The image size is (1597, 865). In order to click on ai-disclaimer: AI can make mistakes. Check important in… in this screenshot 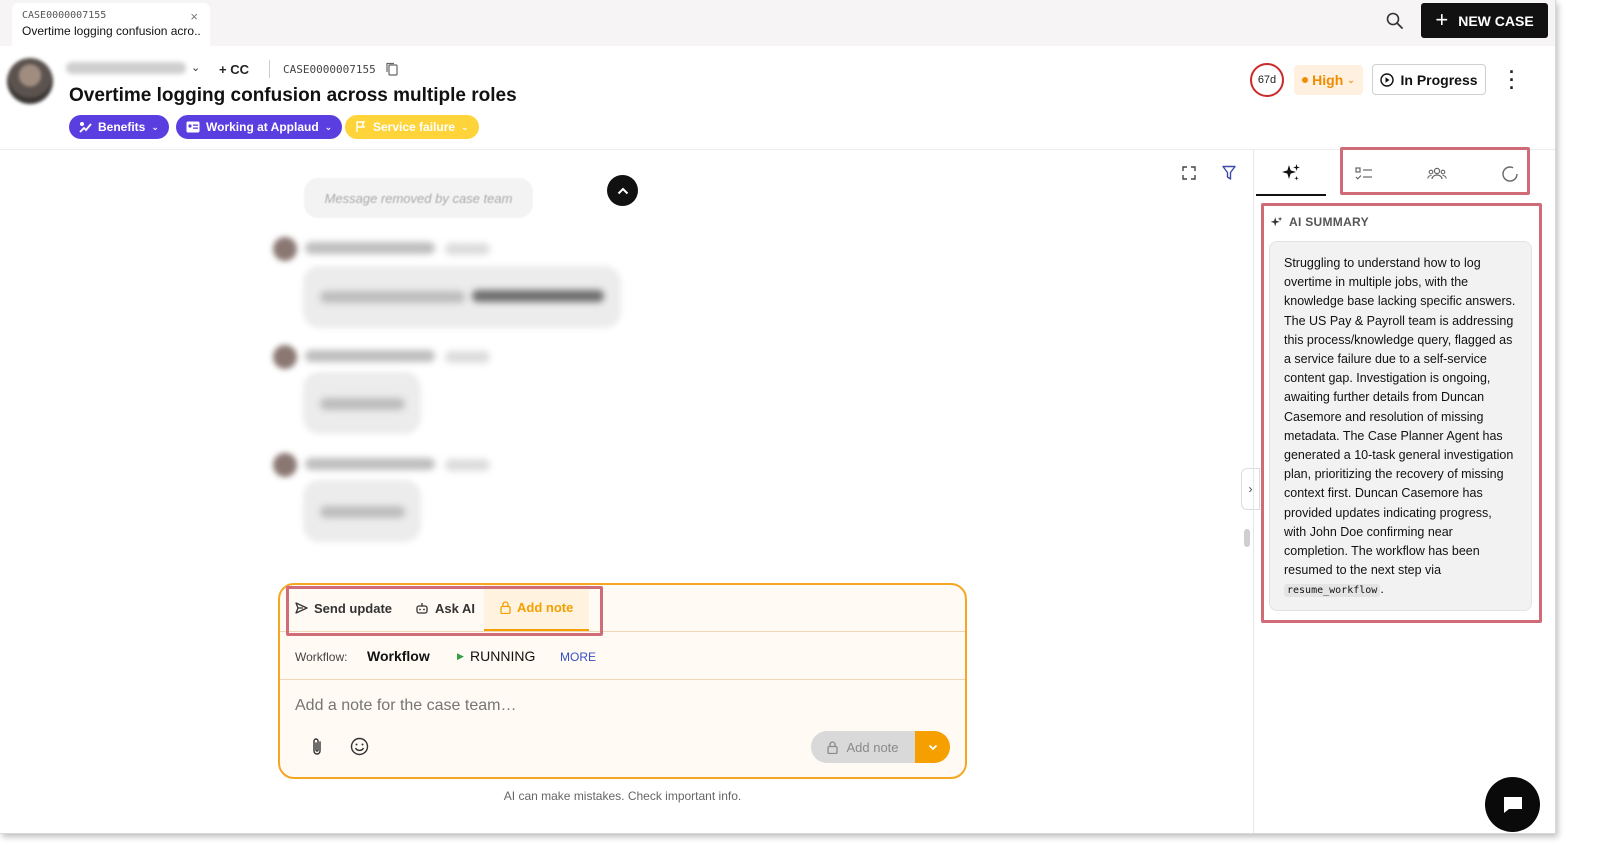, I will do `click(622, 796)`.